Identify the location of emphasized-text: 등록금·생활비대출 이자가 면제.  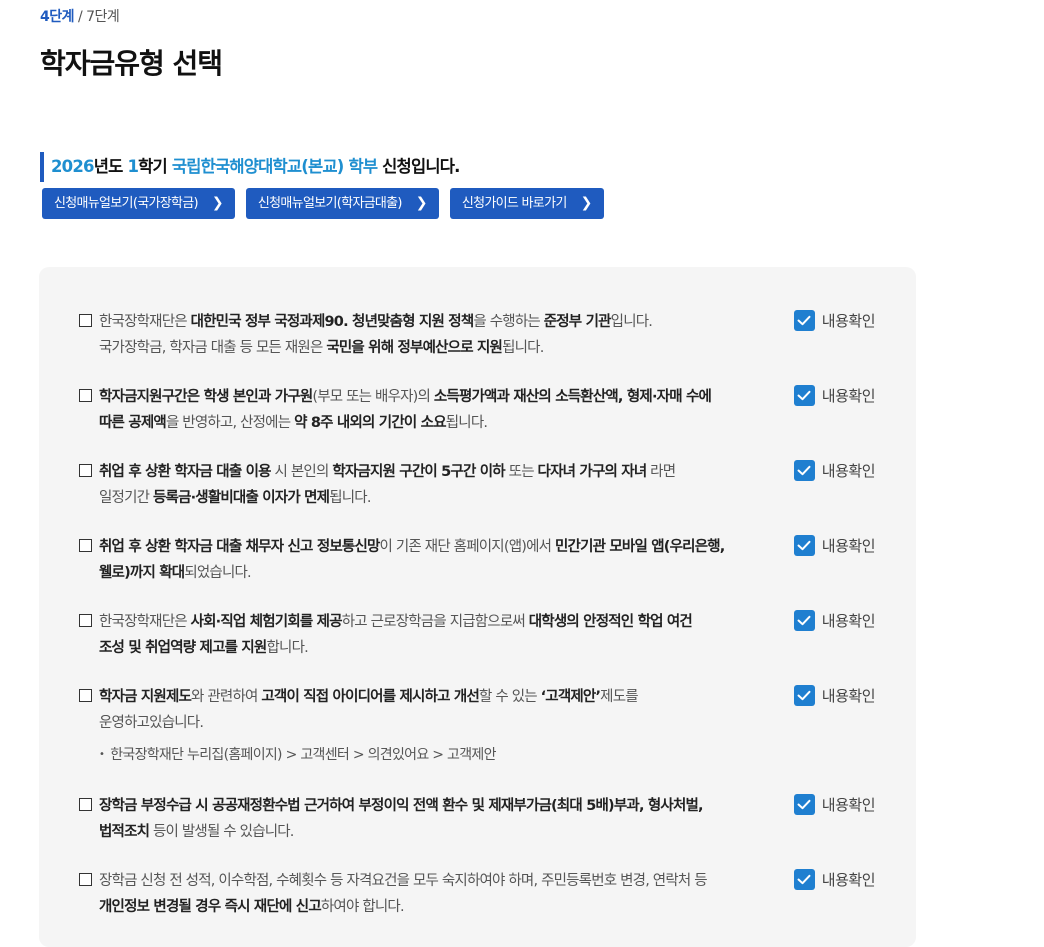
(241, 498).